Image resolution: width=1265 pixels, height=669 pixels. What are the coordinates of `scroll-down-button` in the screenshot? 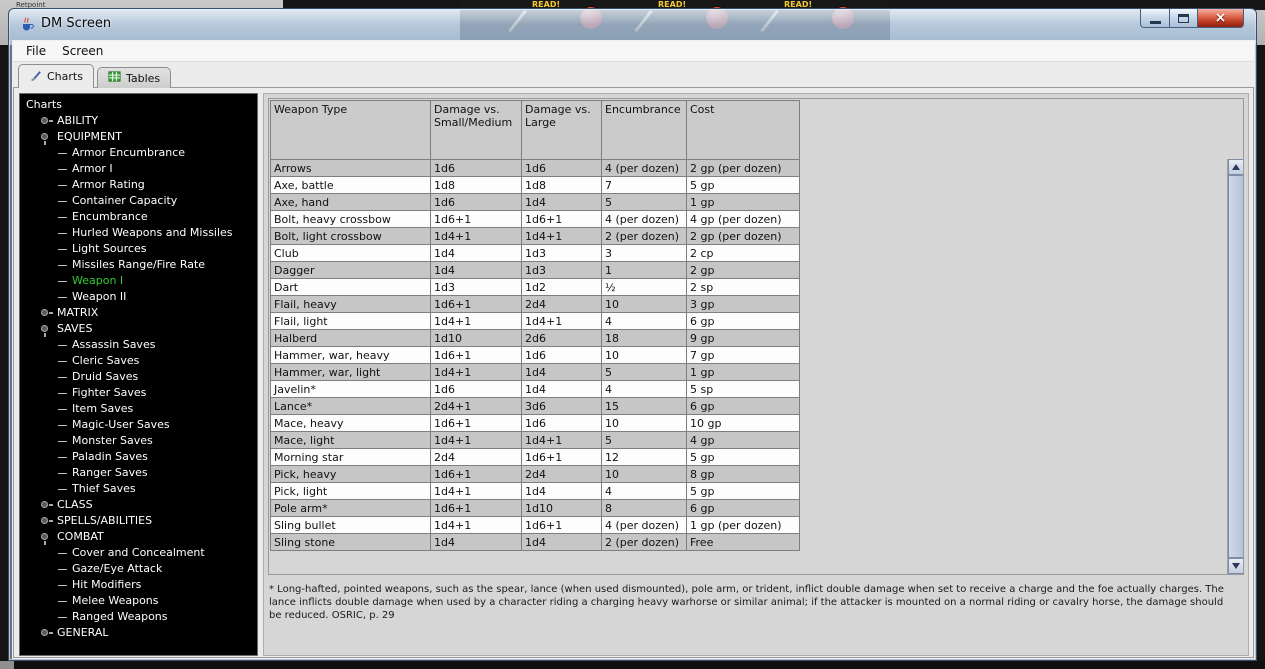 It's located at (1235, 566).